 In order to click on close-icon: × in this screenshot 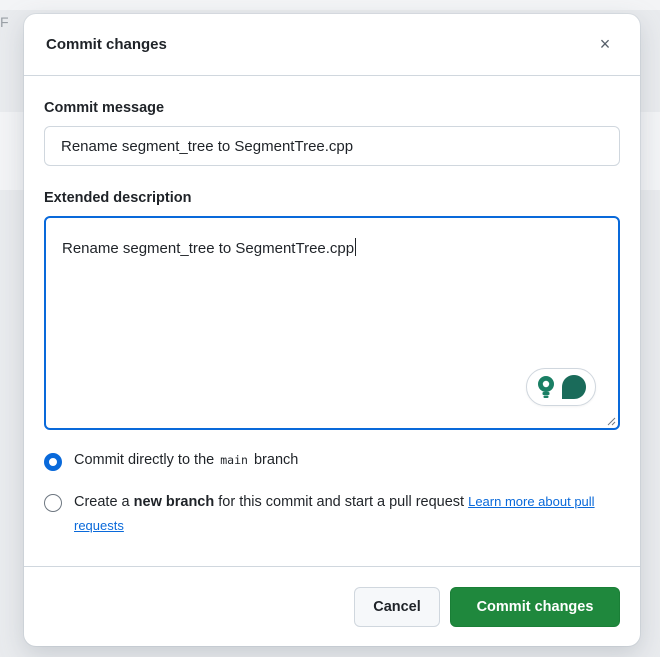, I will do `click(605, 44)`.